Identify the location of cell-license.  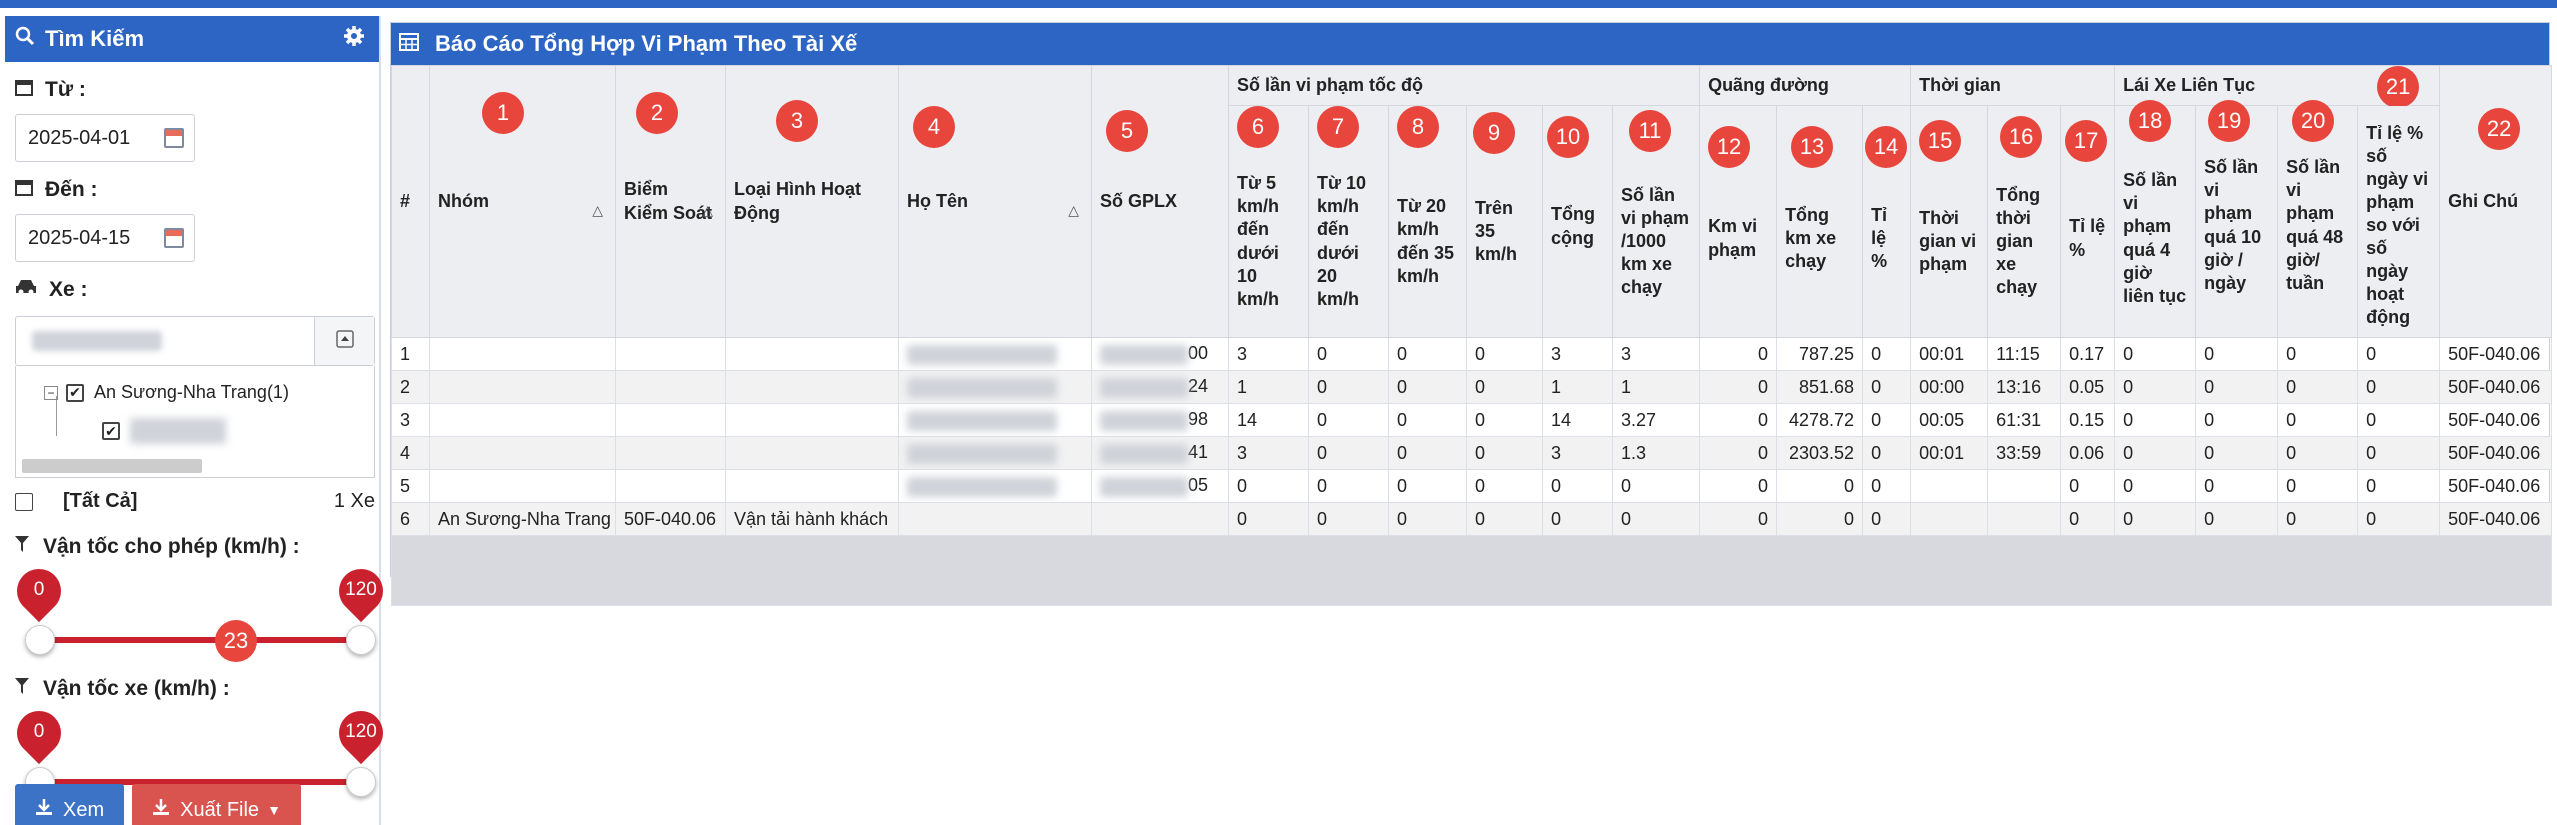
(1160, 519).